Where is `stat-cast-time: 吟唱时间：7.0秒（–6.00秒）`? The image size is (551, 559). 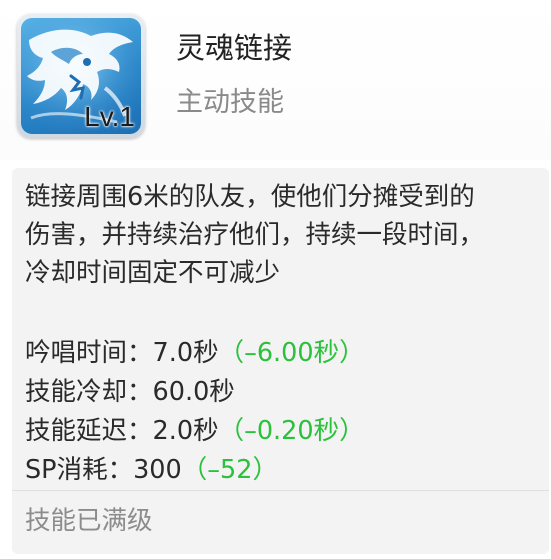
stat-cast-time: 吟唱时间：7.0秒（–6.00秒） is located at coordinates (195, 353).